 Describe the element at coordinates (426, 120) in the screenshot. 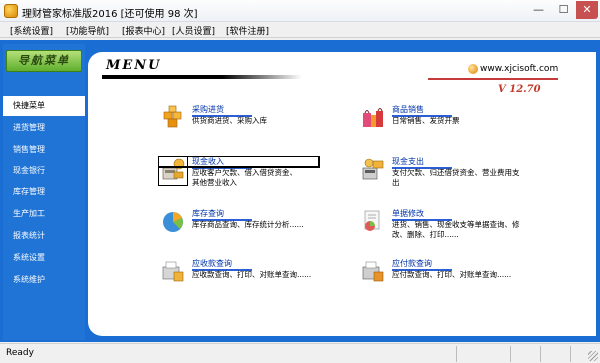

I see `item-desc: 日常销售、发货开票` at that location.